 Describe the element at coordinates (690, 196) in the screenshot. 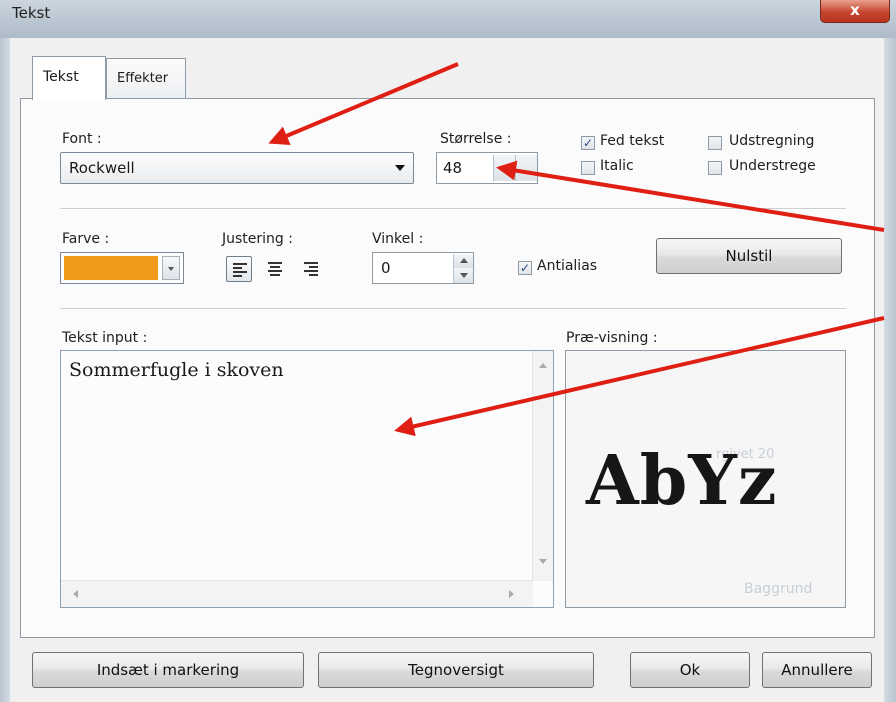

I see `arrow-to-size` at that location.